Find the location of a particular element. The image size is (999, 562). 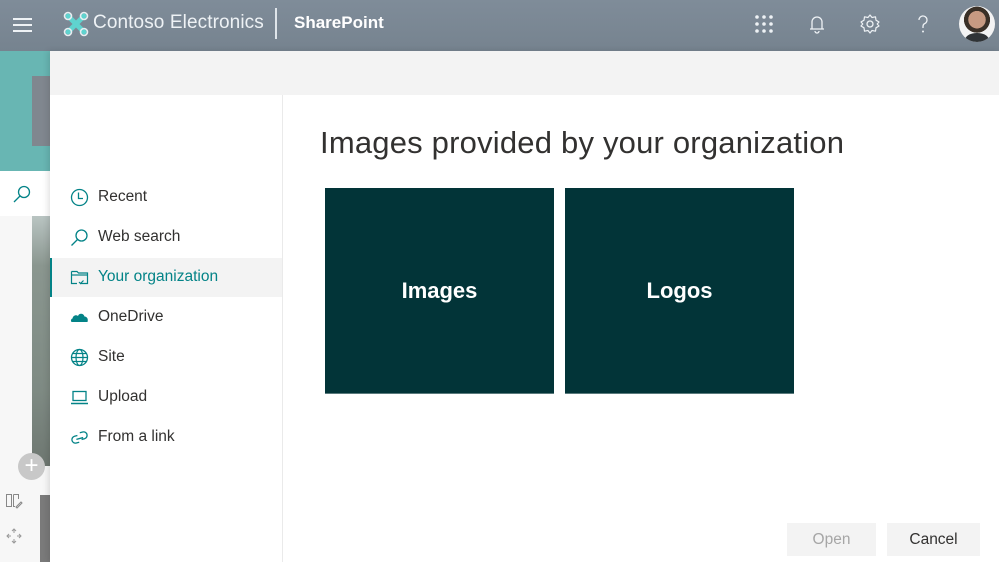

tile-images: Images is located at coordinates (439, 291).